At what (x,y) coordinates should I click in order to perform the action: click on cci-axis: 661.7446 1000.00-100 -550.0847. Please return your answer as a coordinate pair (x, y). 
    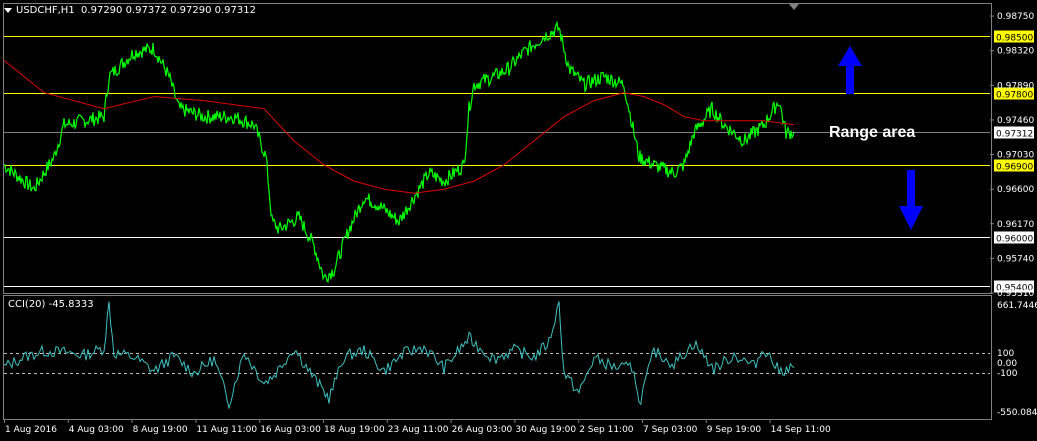
    Looking at the image, I should click on (1017, 359).